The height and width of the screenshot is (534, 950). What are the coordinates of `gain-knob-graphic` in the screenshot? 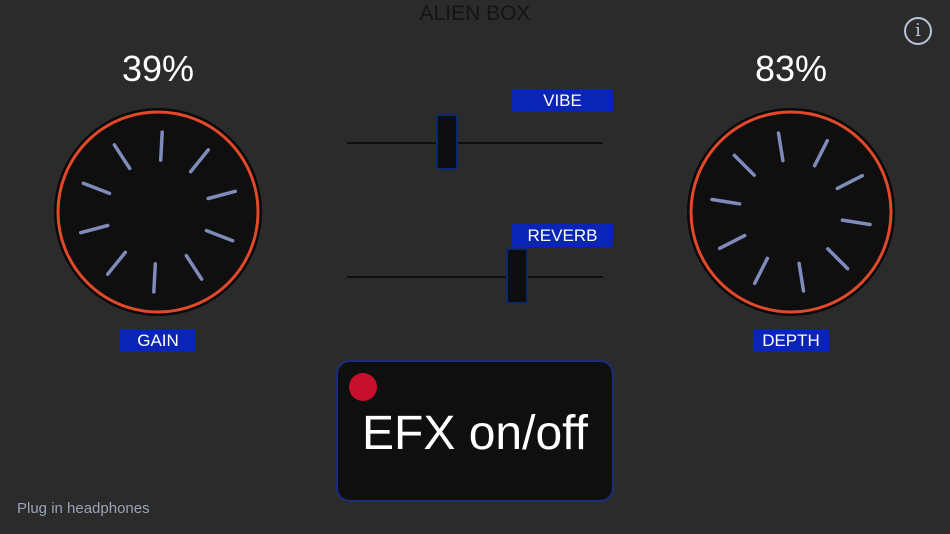 It's located at (158, 212).